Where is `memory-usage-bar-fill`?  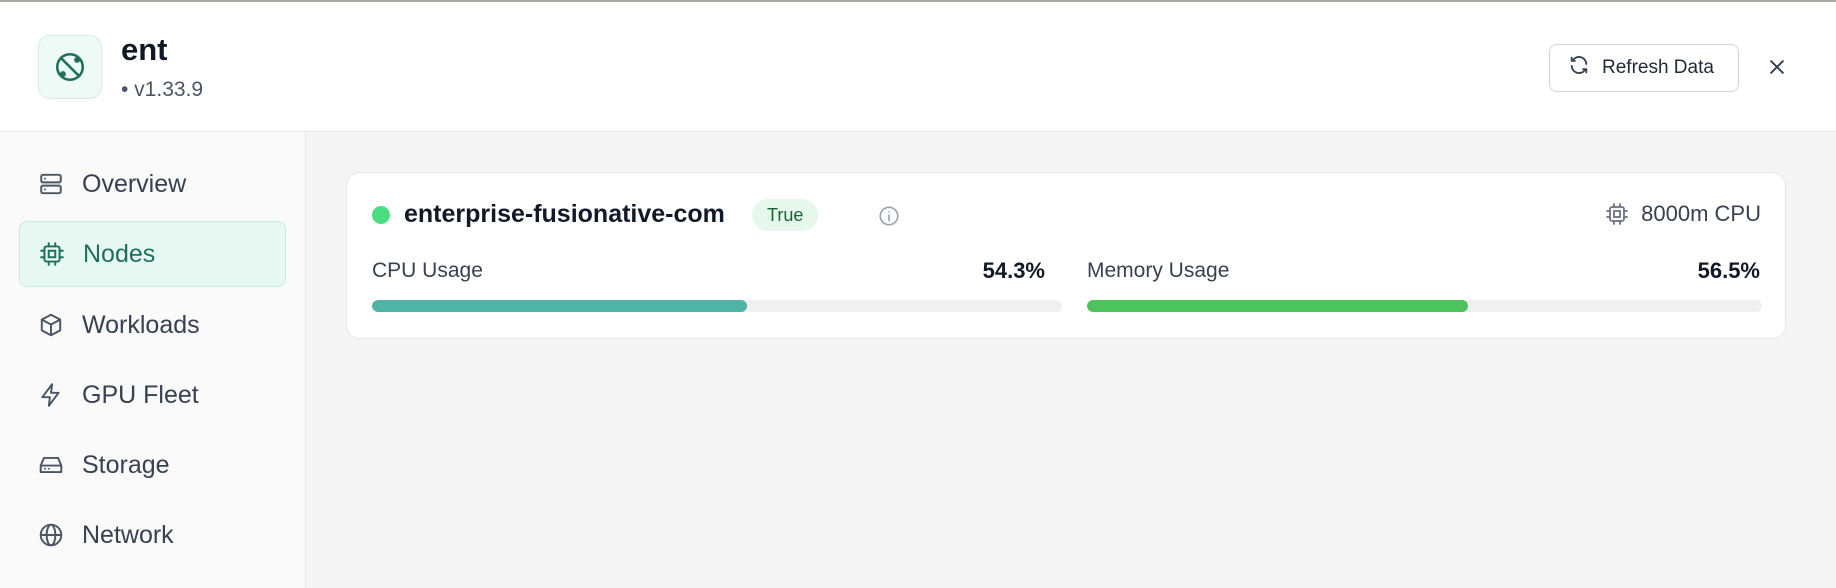
memory-usage-bar-fill is located at coordinates (1278, 306).